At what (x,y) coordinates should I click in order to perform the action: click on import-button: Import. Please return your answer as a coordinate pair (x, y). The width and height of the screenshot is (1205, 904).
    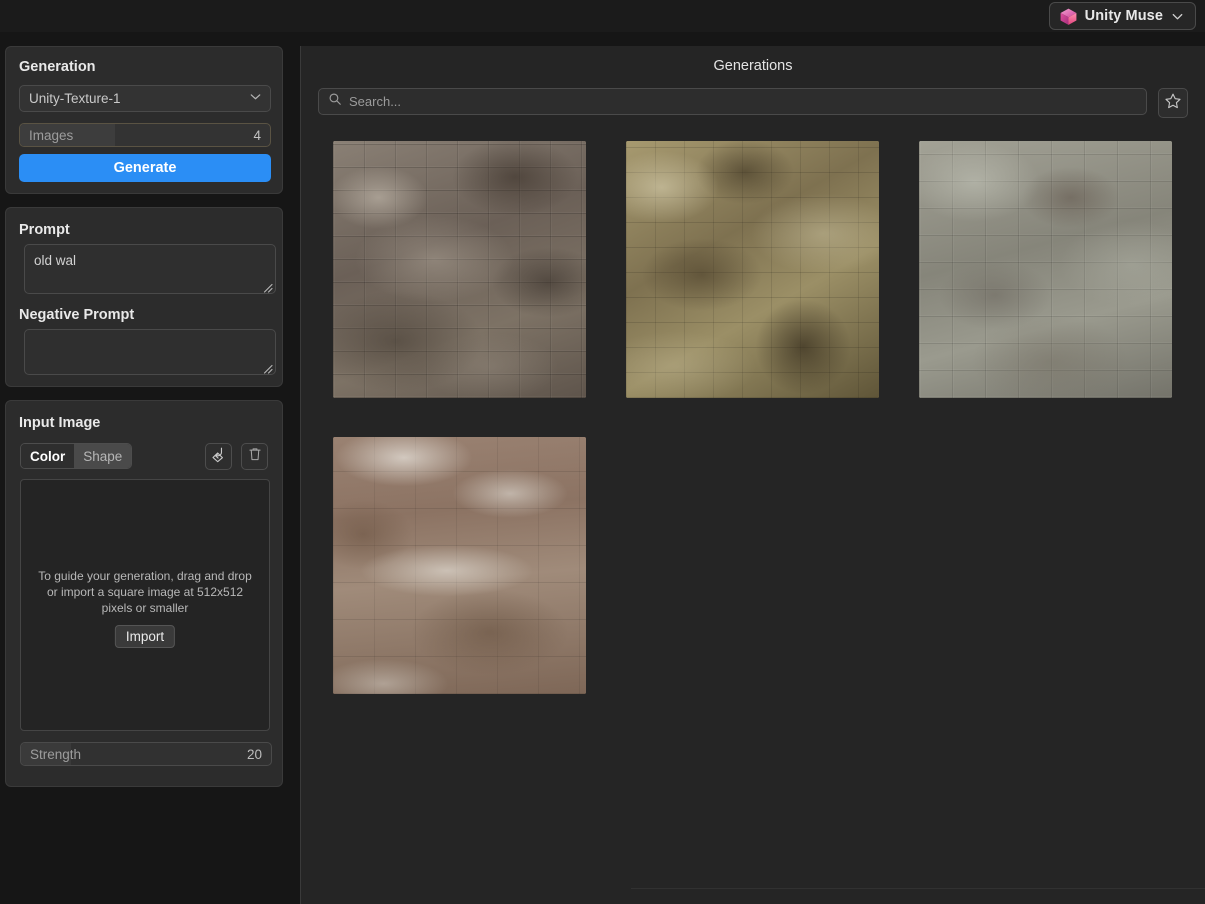
    Looking at the image, I should click on (145, 636).